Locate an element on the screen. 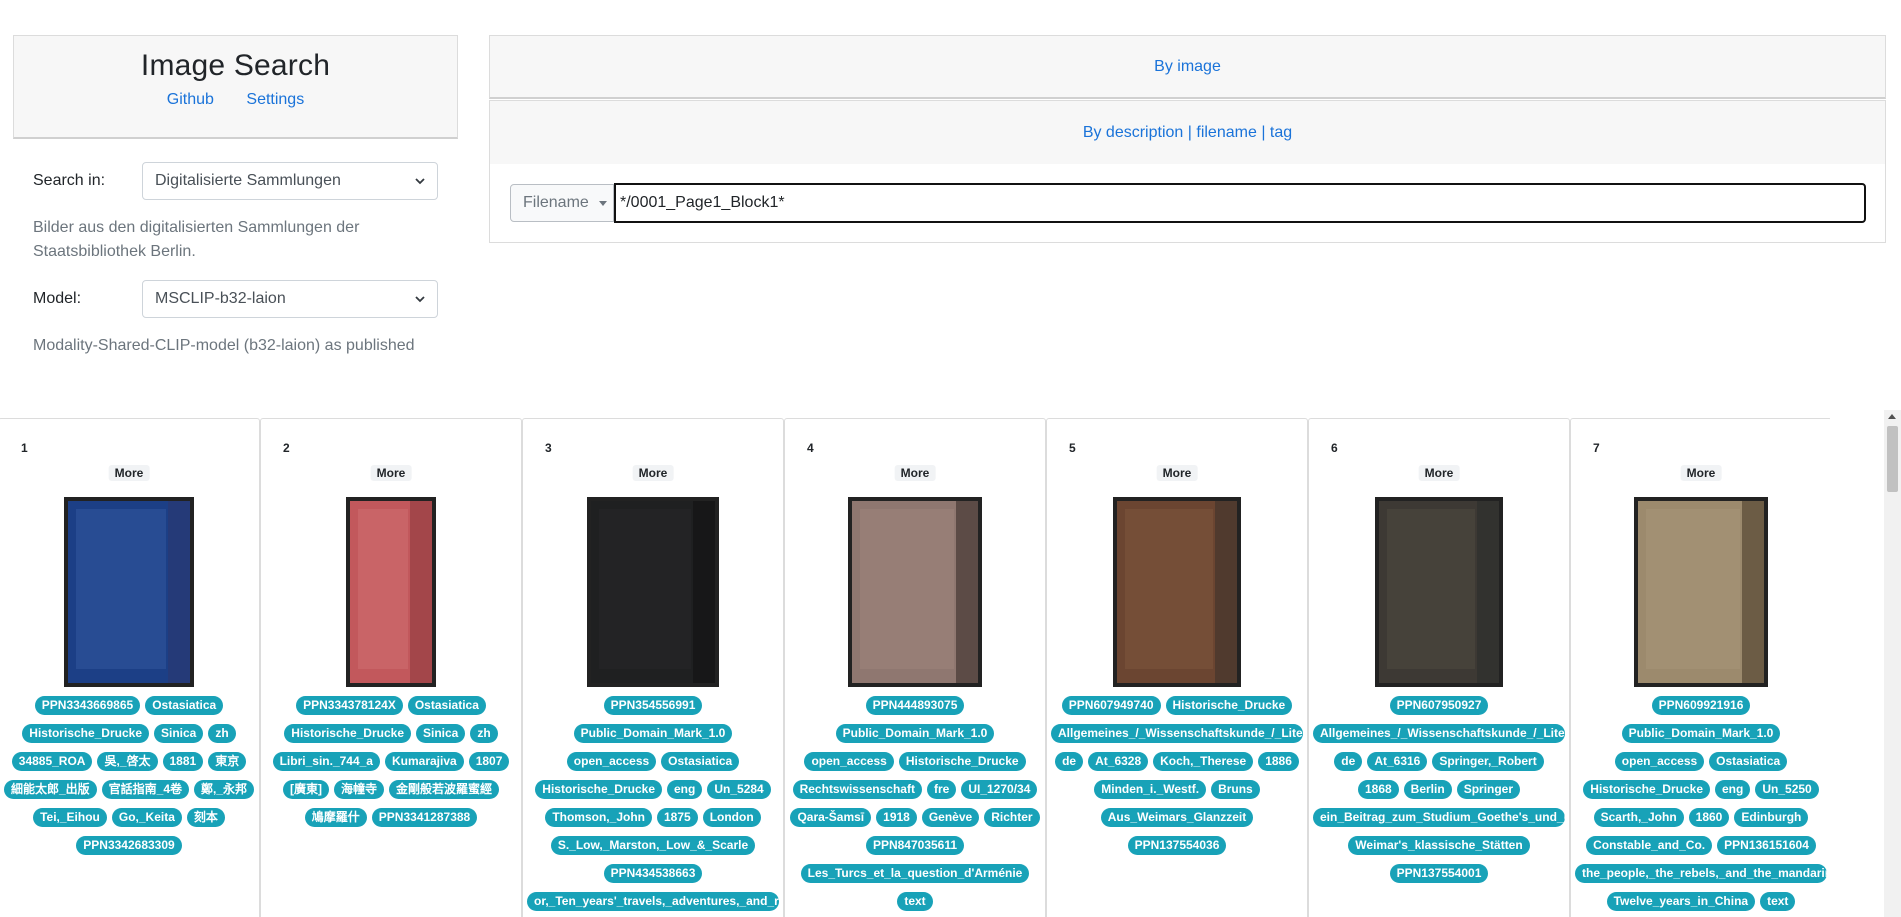 The width and height of the screenshot is (1901, 917). github-link: Github is located at coordinates (190, 99).